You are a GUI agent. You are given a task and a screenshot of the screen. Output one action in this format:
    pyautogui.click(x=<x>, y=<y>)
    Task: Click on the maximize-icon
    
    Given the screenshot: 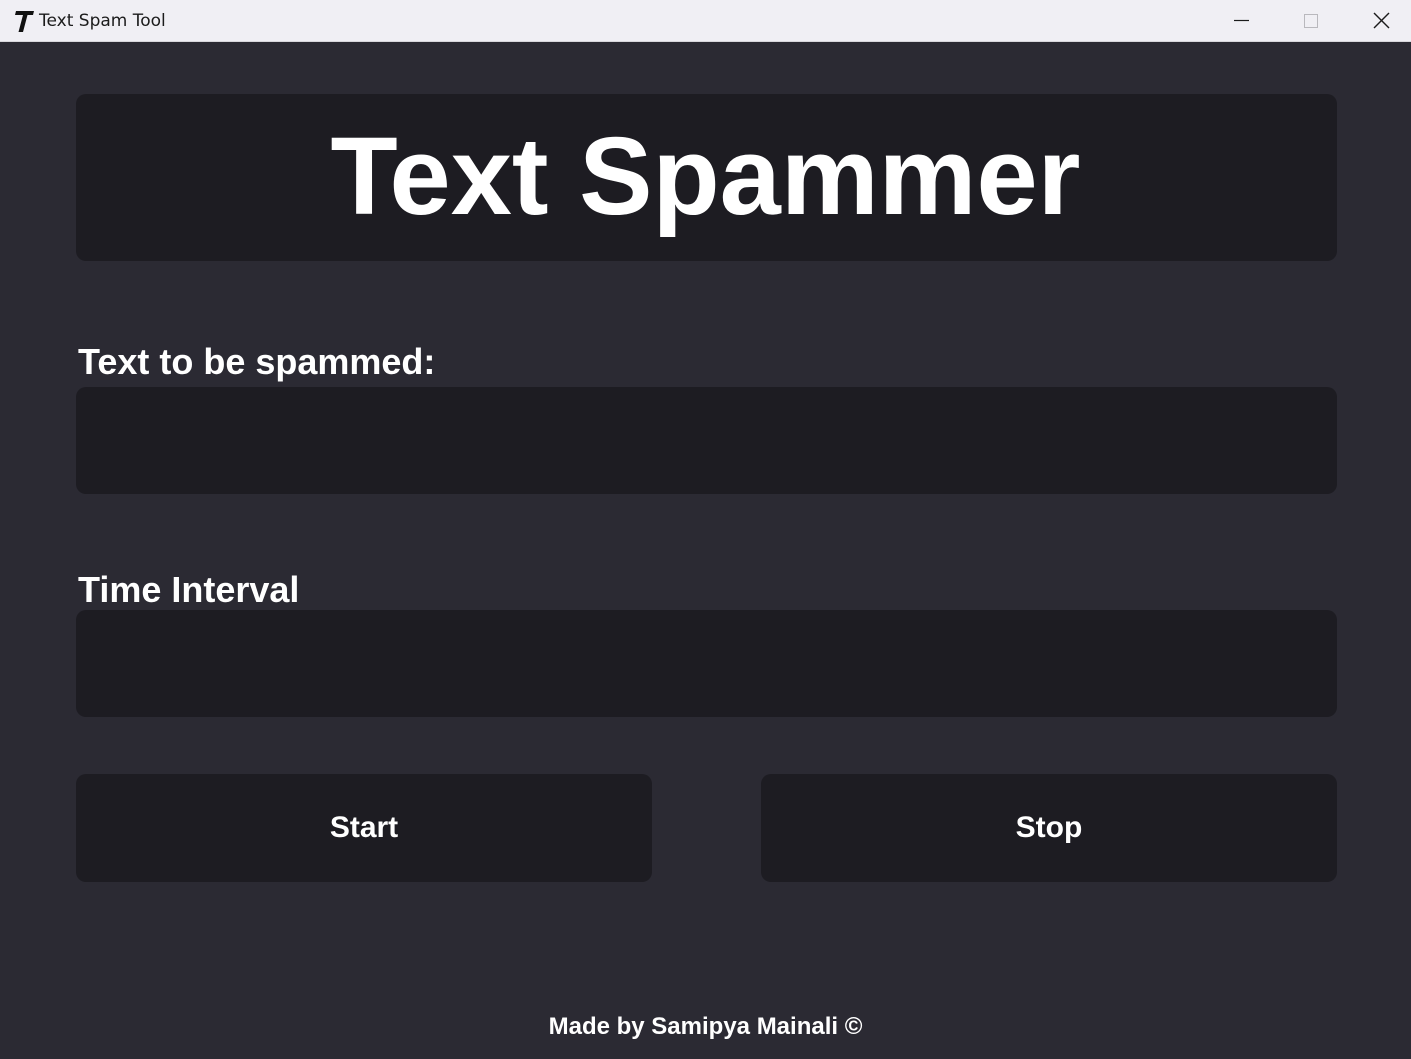 What is the action you would take?
    pyautogui.click(x=1311, y=21)
    